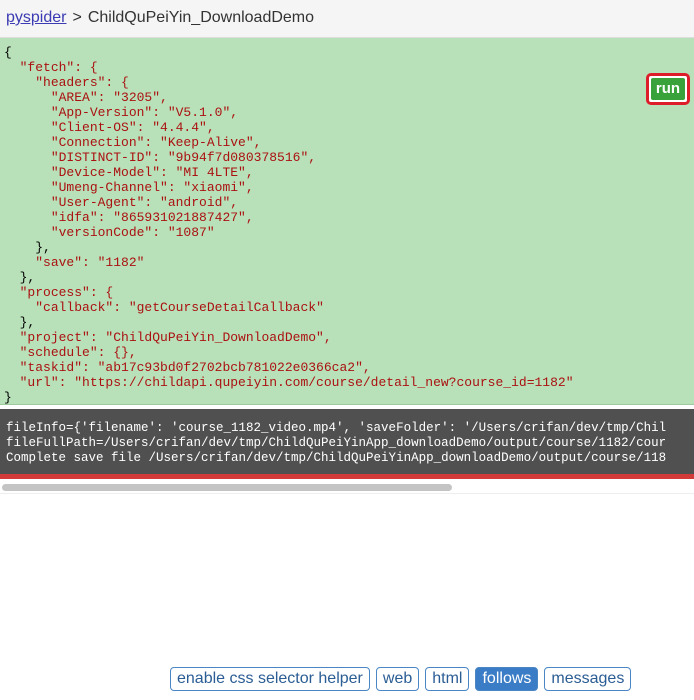 Image resolution: width=694 pixels, height=700 pixels. I want to click on json-line: "project": "ChildQuPeiYin_DownloadDemo",, so click(175, 337).